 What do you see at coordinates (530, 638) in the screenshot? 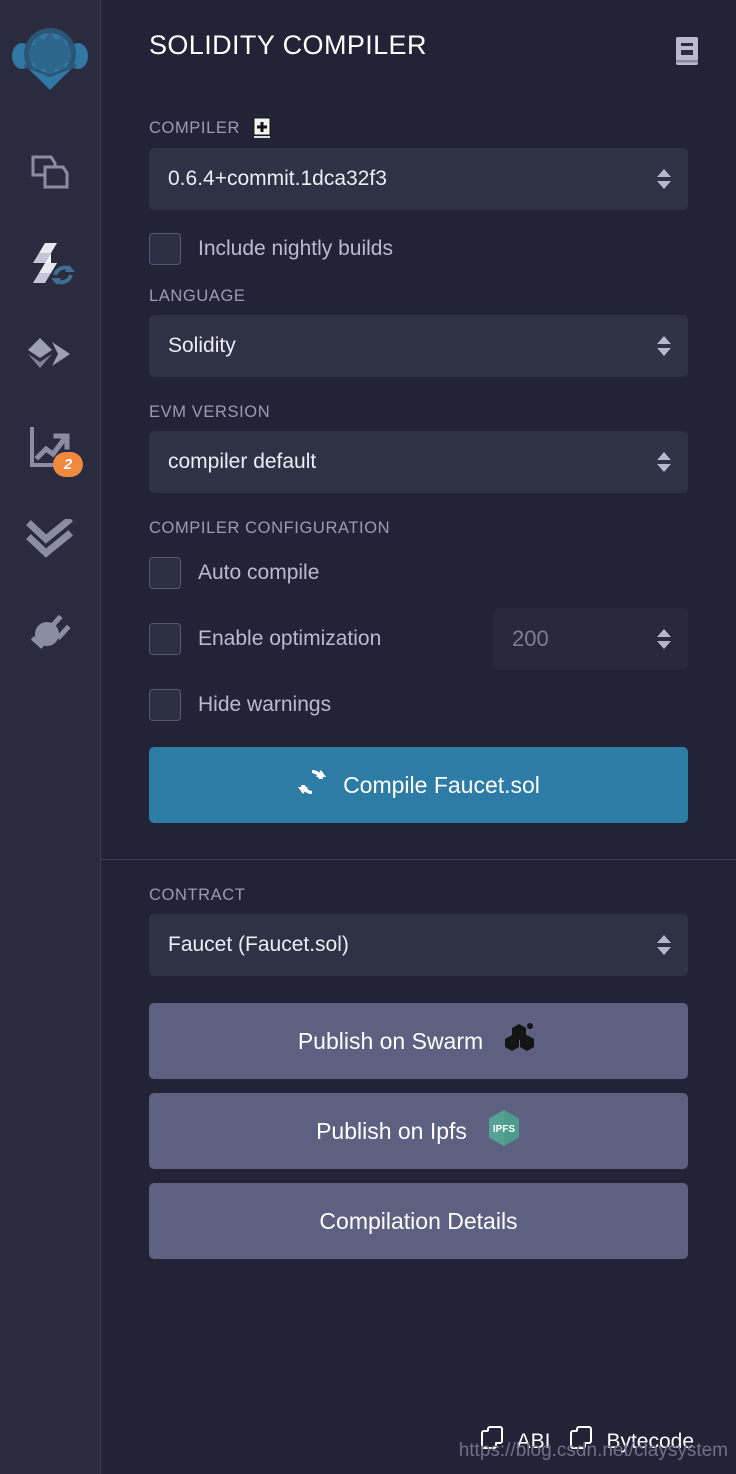
I see `optimization-runs-value: 200` at bounding box center [530, 638].